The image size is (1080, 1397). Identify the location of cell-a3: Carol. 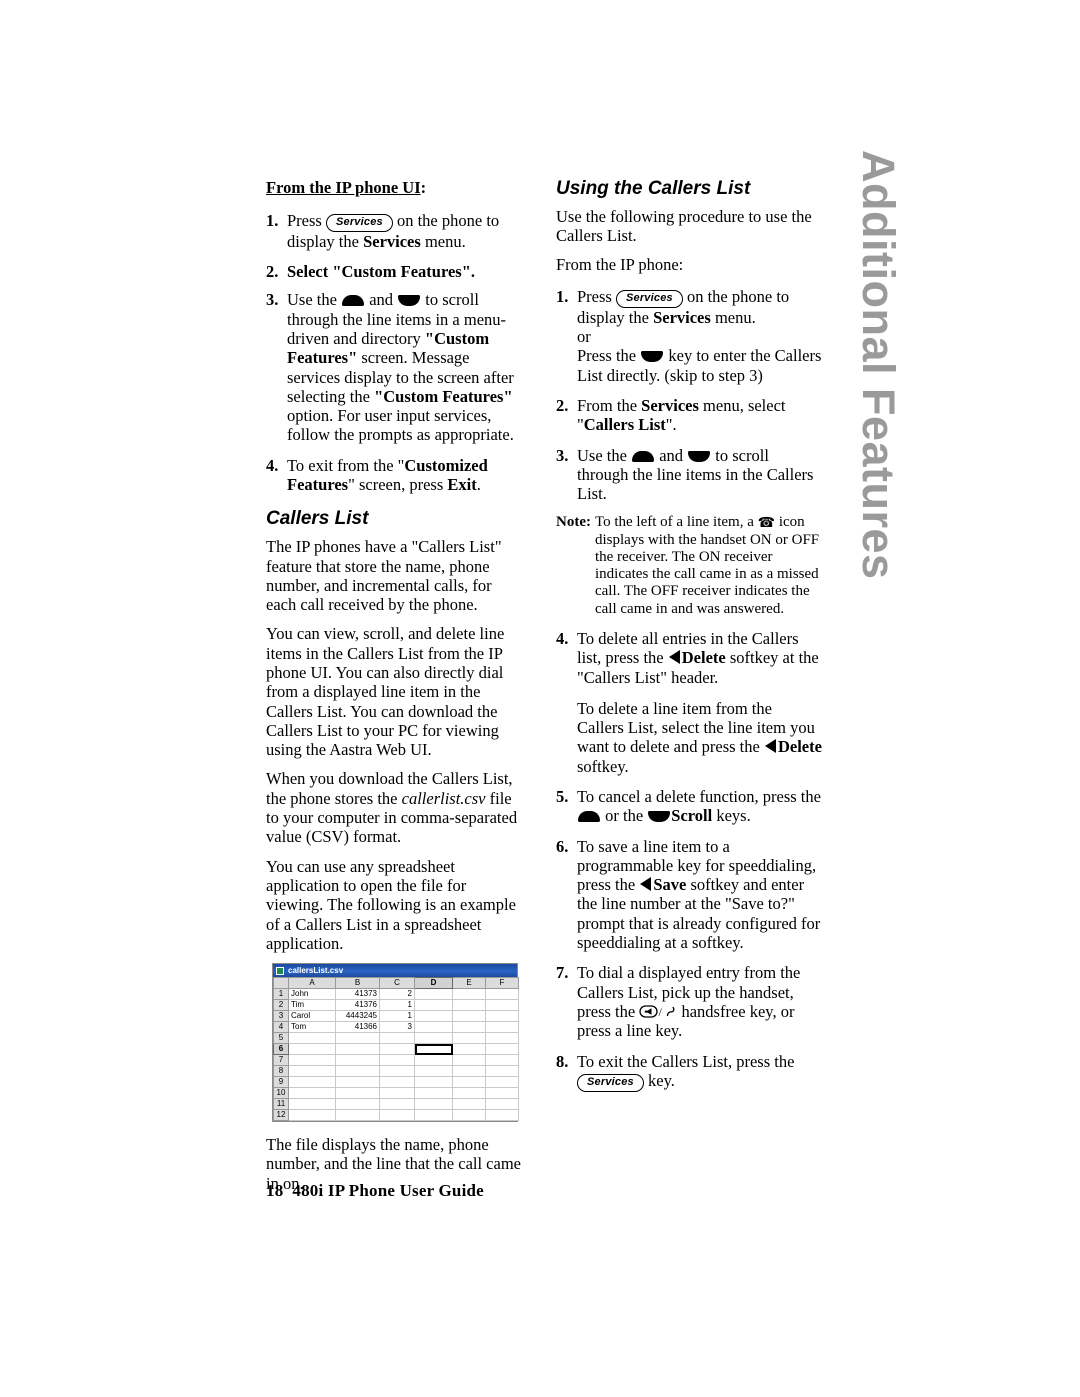
(312, 1016).